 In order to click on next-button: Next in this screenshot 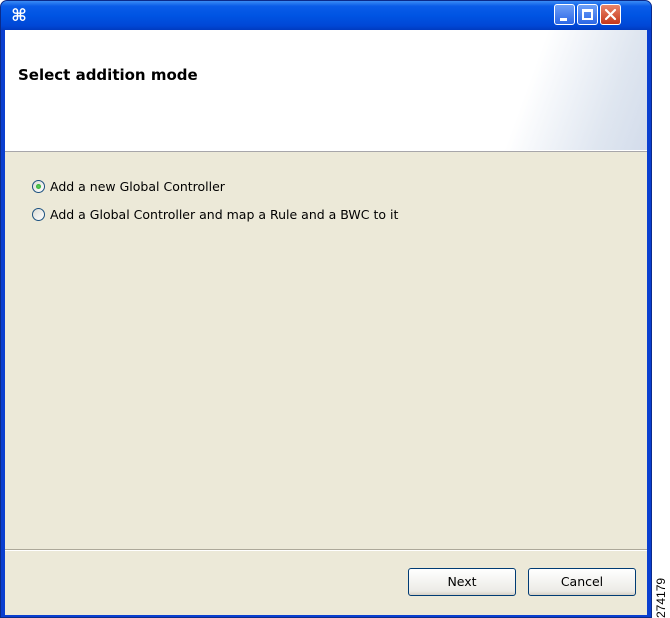, I will do `click(462, 582)`.